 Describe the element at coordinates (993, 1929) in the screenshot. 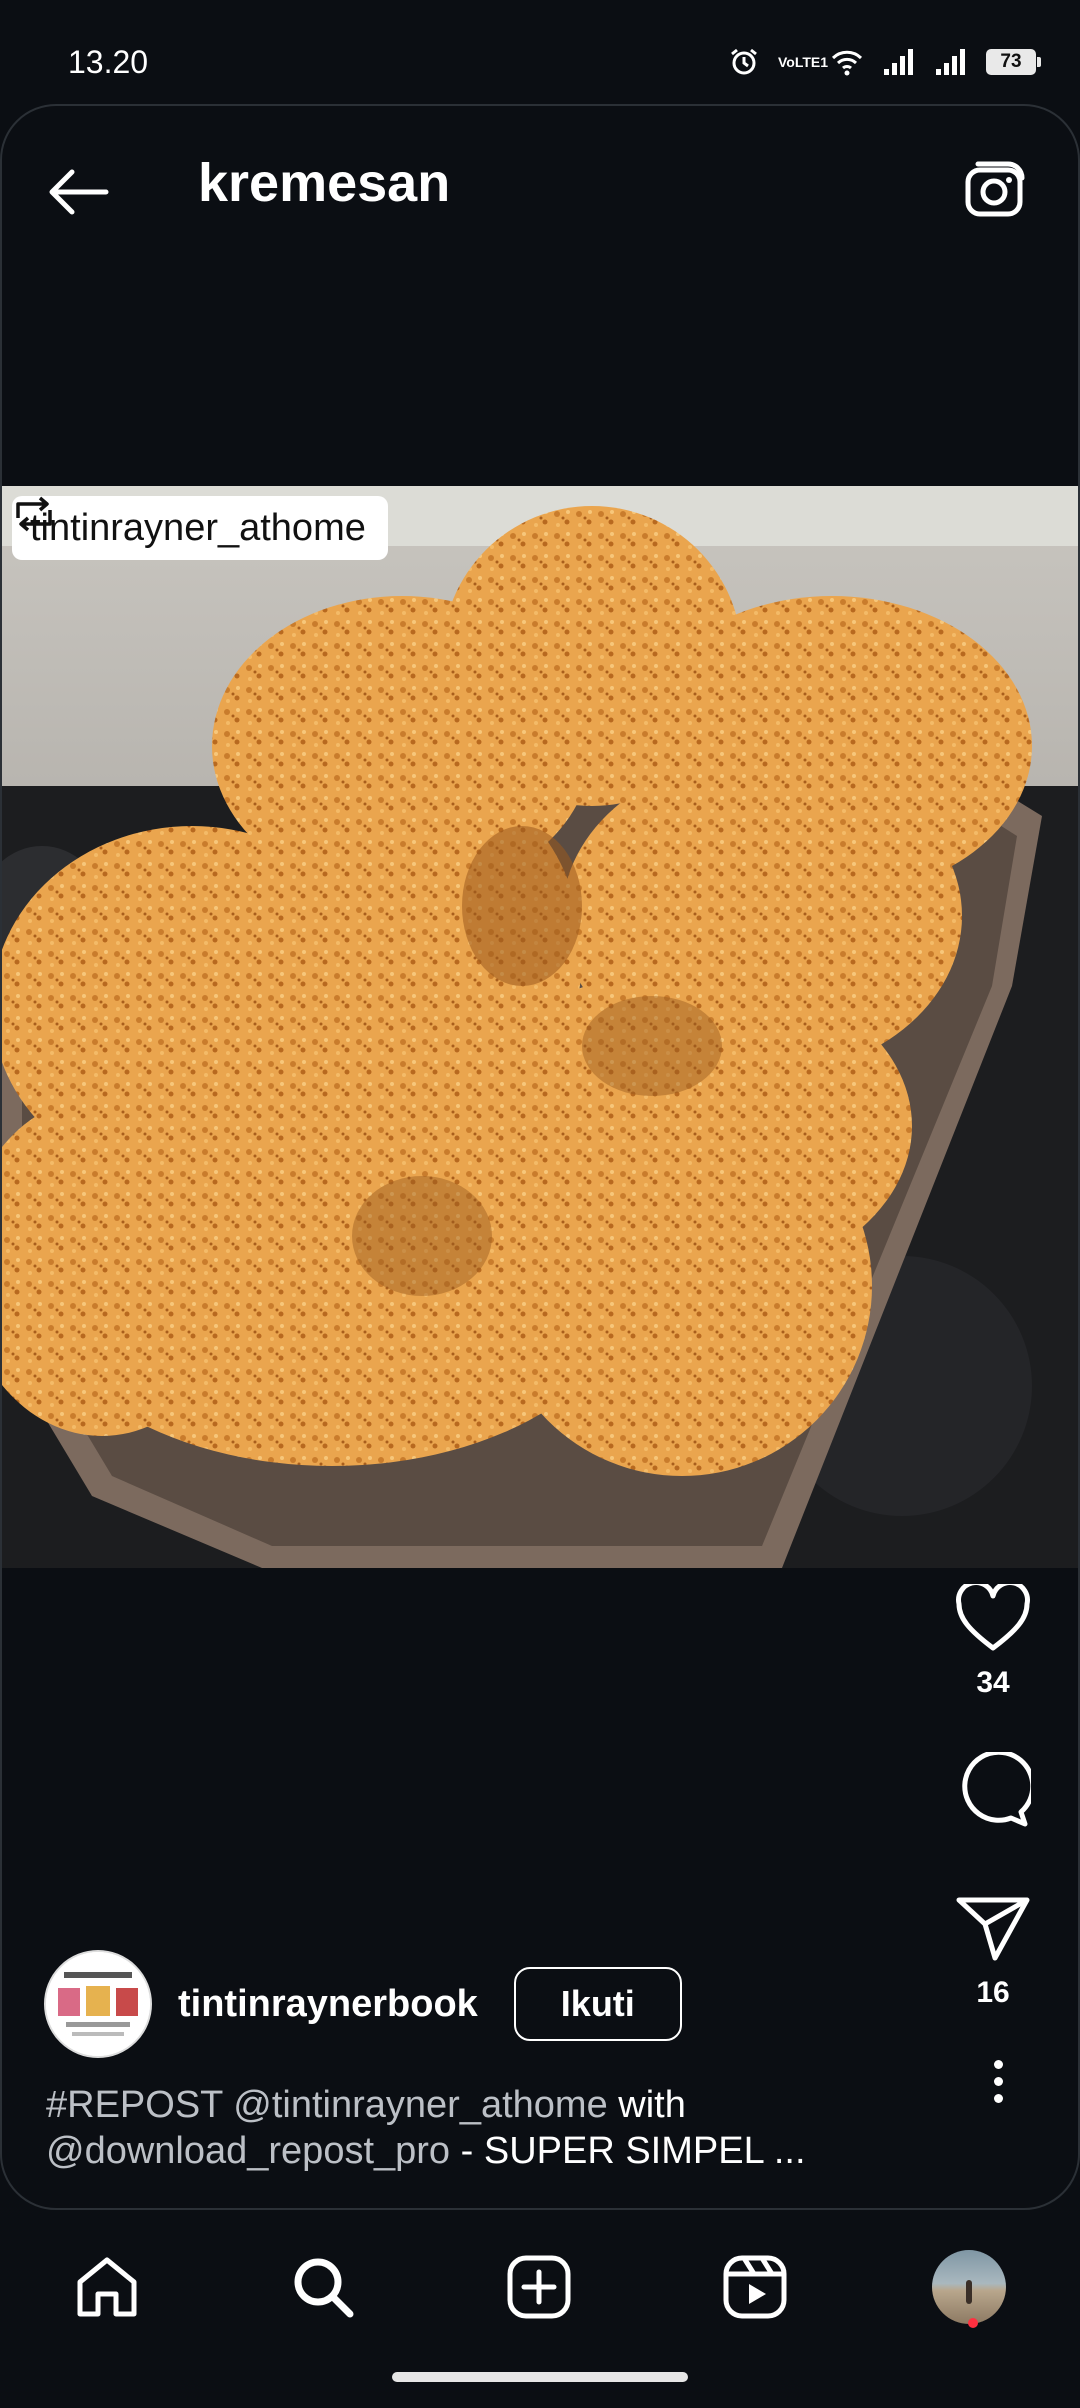

I see `send-icon` at that location.